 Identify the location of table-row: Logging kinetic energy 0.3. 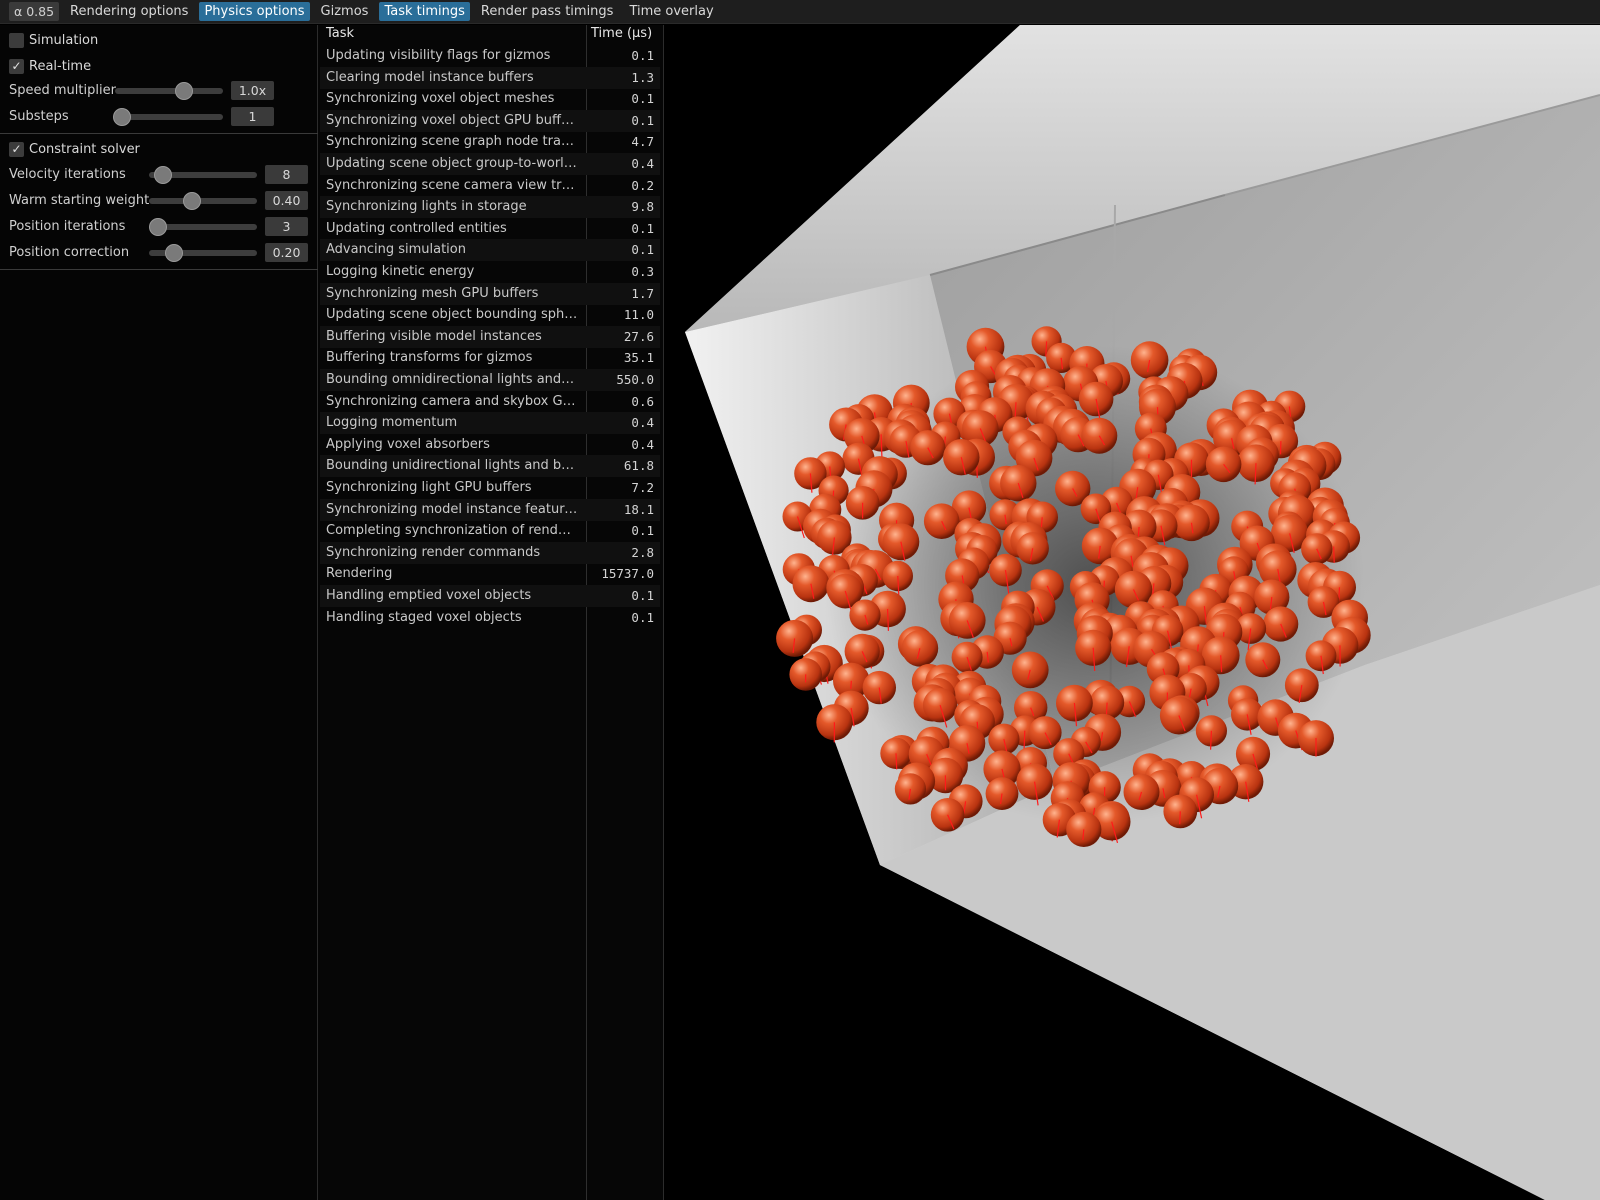
(490, 272).